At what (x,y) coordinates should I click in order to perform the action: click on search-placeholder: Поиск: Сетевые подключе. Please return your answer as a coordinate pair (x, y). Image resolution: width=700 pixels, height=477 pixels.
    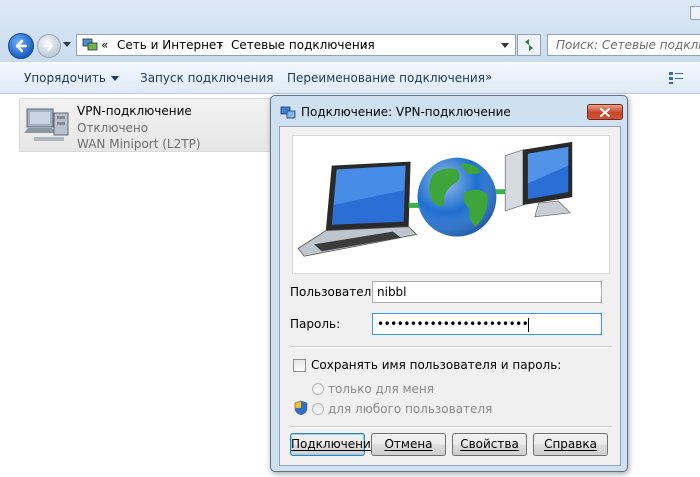
    Looking at the image, I should click on (628, 45).